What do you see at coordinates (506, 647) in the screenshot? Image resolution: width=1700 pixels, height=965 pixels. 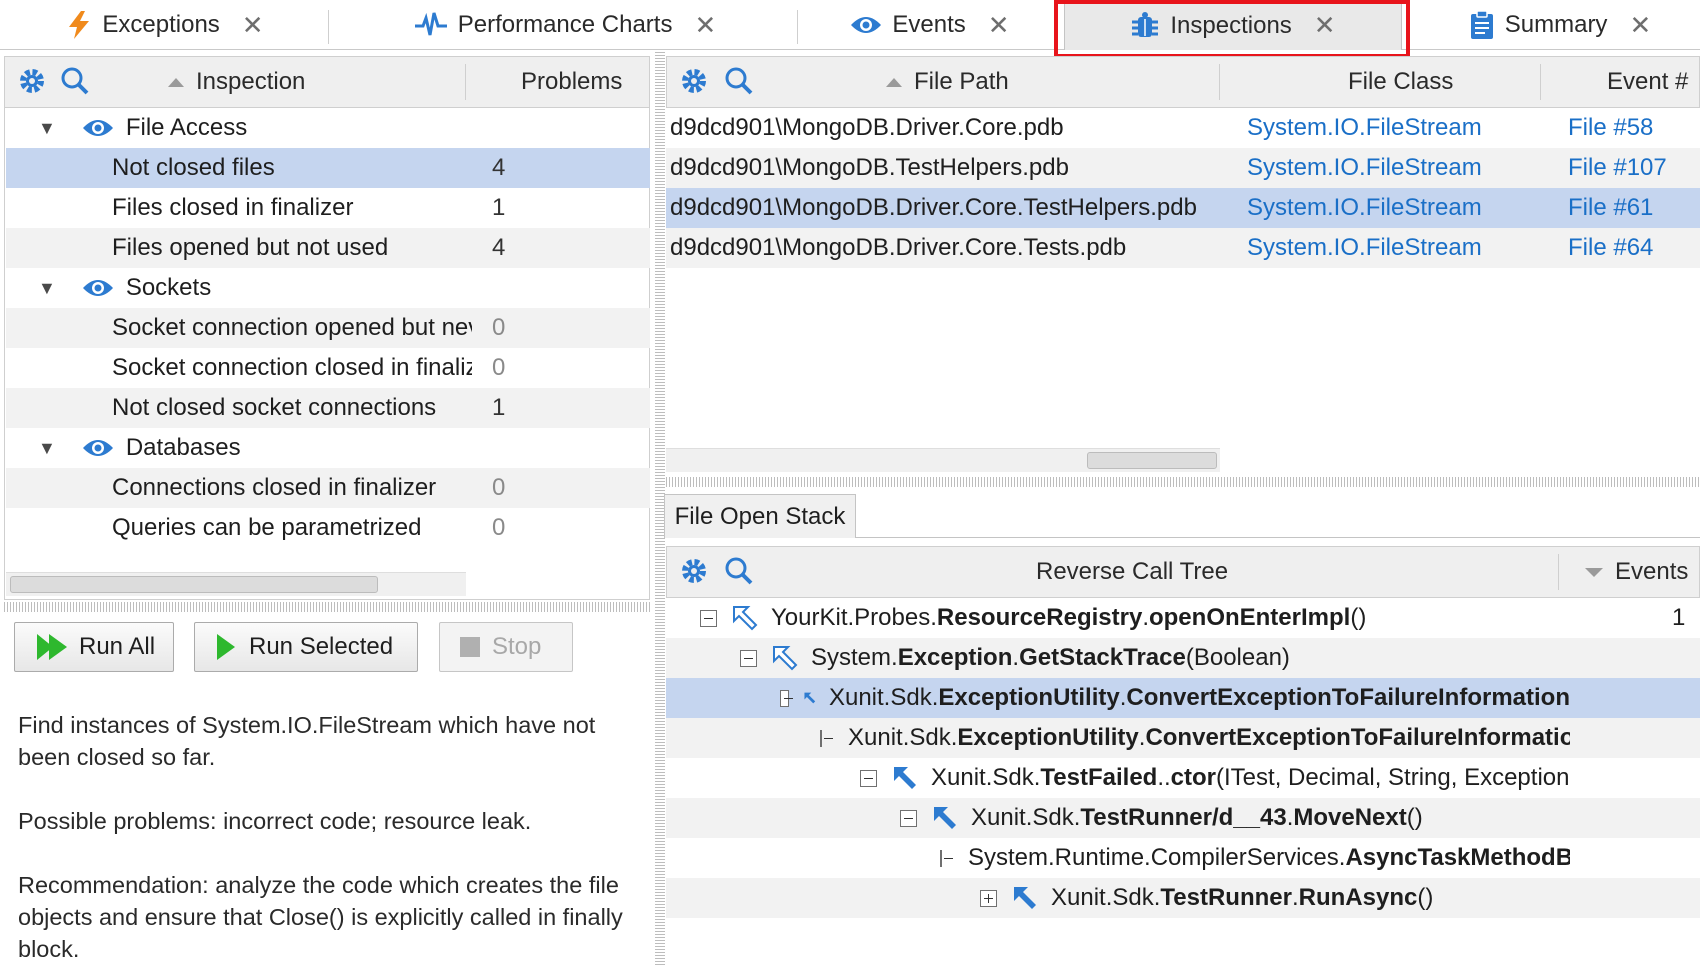 I see `stop-button: Stop` at bounding box center [506, 647].